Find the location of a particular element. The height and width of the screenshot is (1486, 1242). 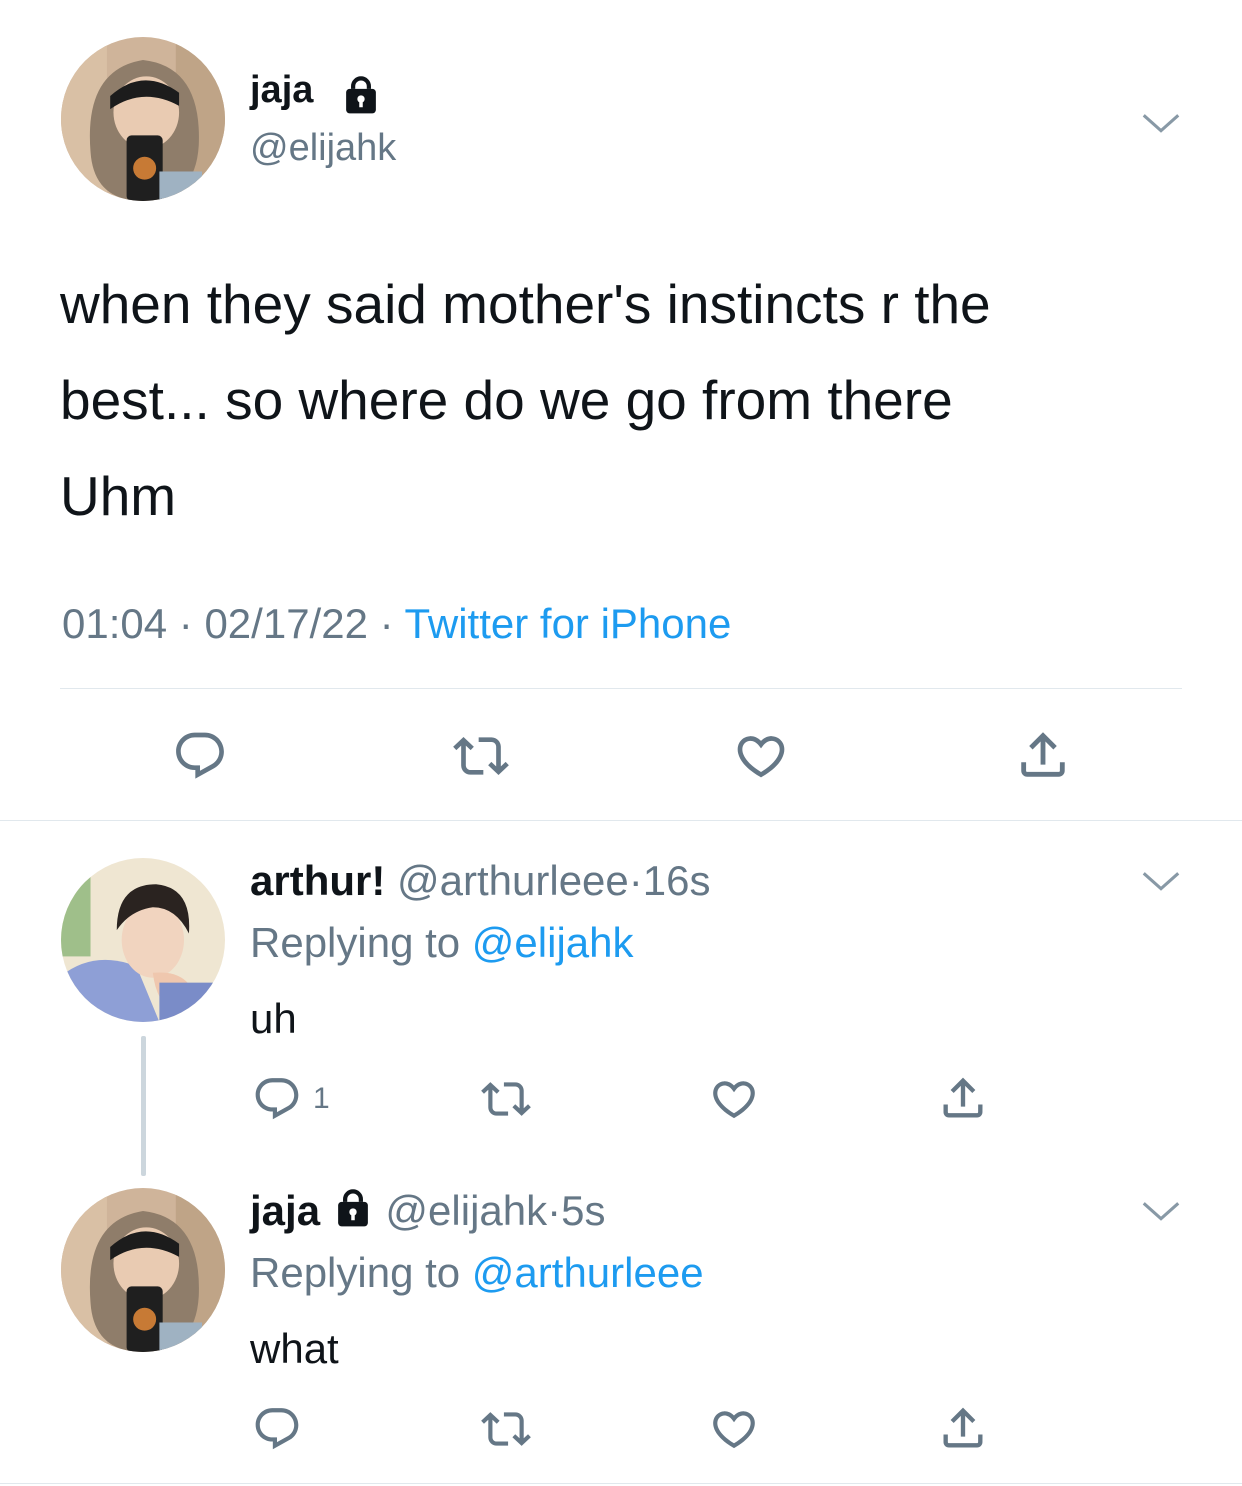

divider is located at coordinates (621, 688).